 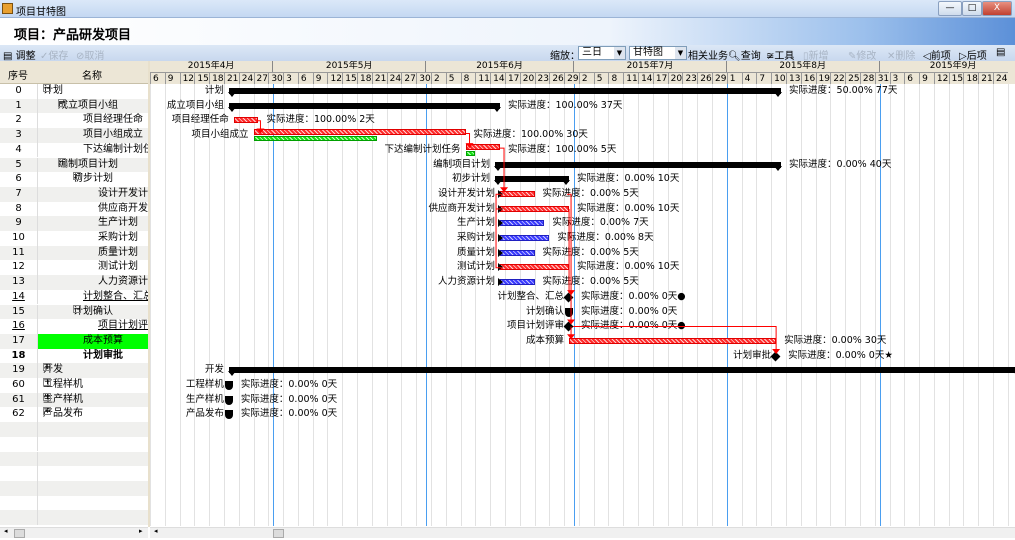 I want to click on task-name: 下达编制计划任务, so click(x=115, y=149).